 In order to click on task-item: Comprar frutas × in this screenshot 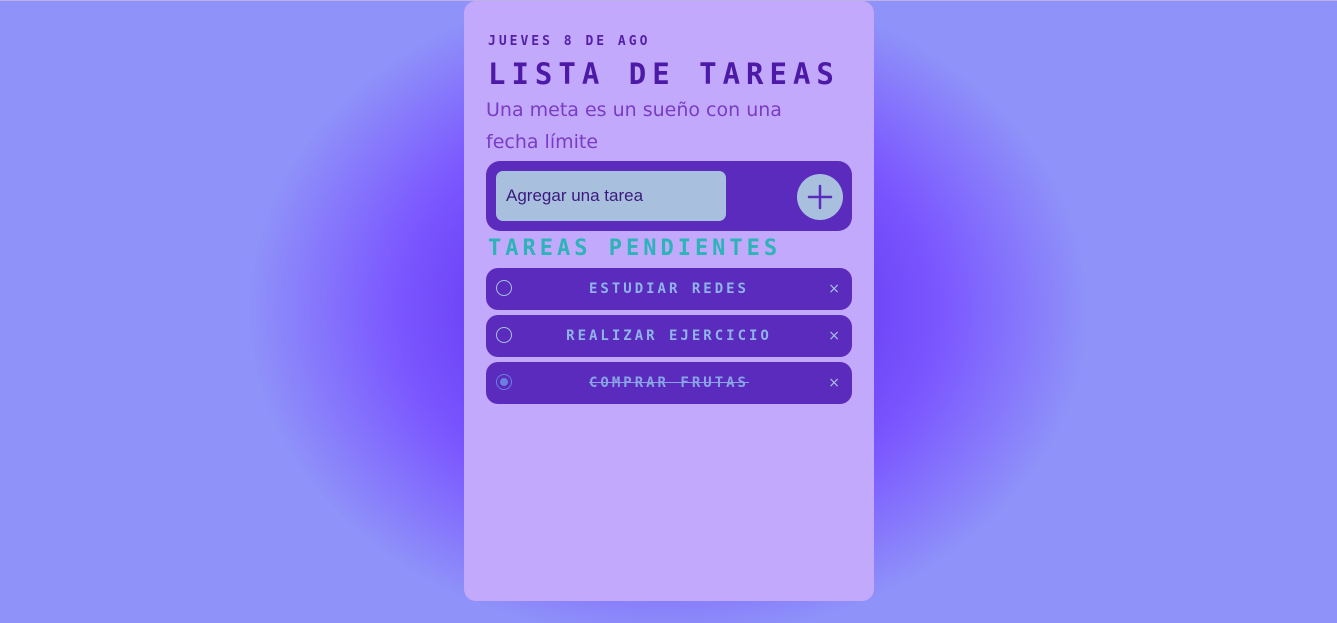, I will do `click(669, 383)`.